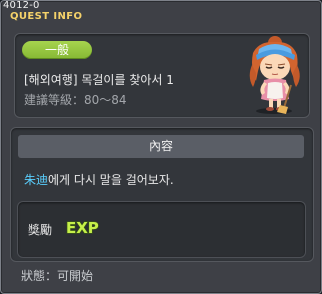 This screenshot has width=322, height=294. I want to click on window-title: QUEST INFO, so click(46, 16).